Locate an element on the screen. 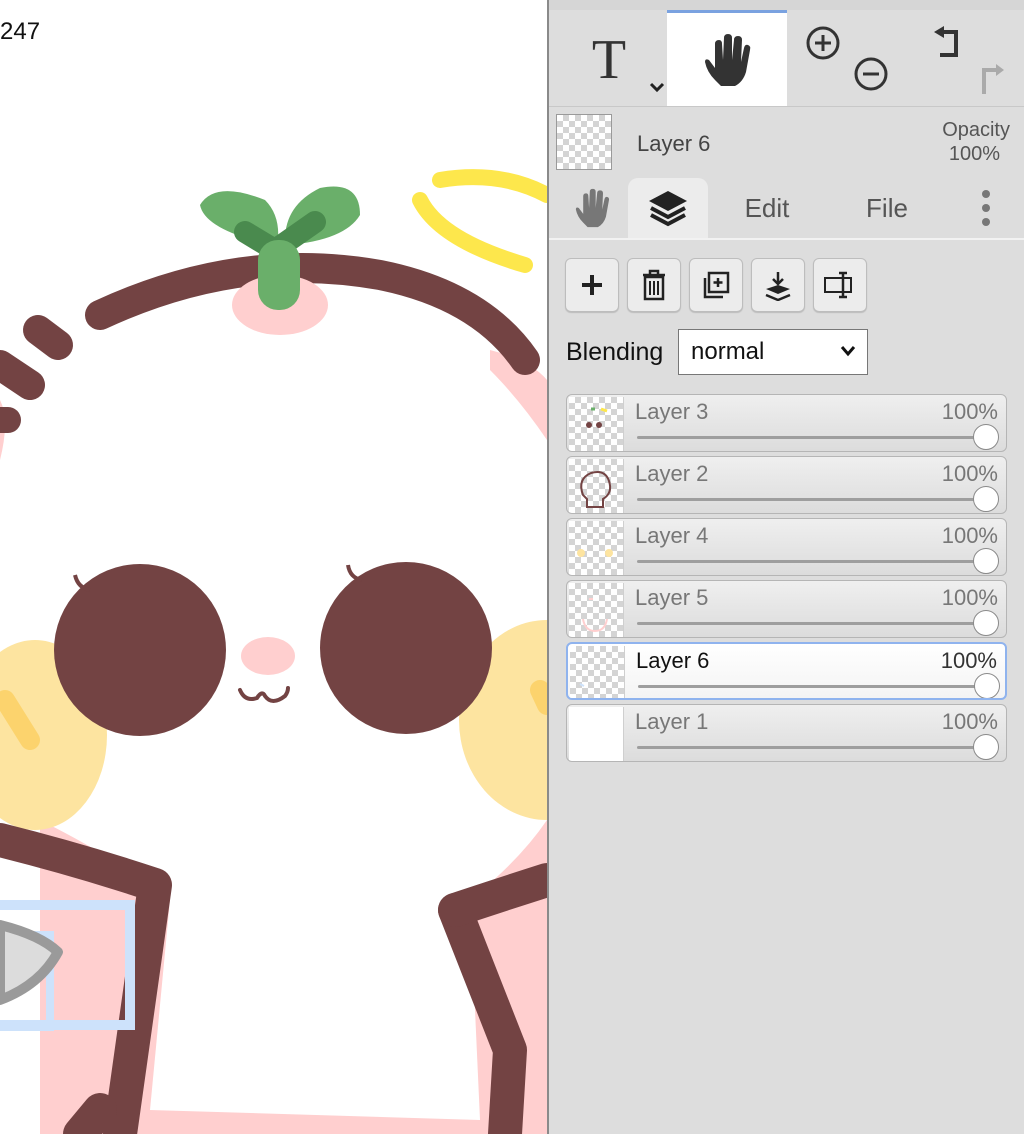 This screenshot has width=1024, height=1134. opacity-label: Opacity is located at coordinates (976, 130).